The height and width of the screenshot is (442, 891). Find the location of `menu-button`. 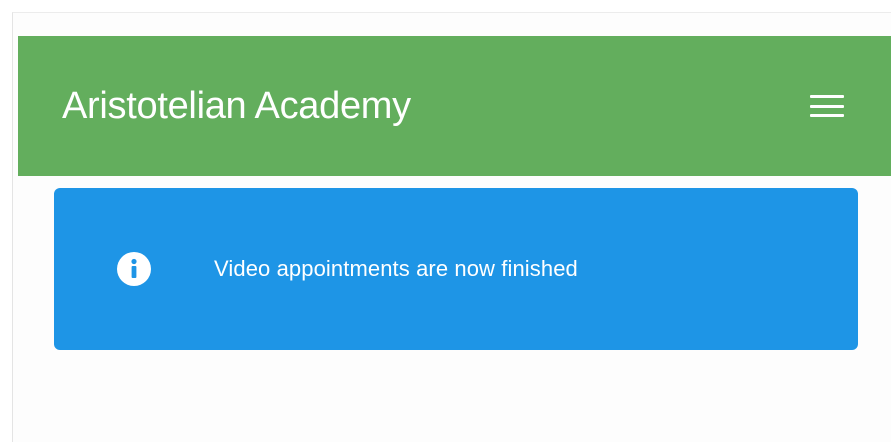

menu-button is located at coordinates (827, 106).